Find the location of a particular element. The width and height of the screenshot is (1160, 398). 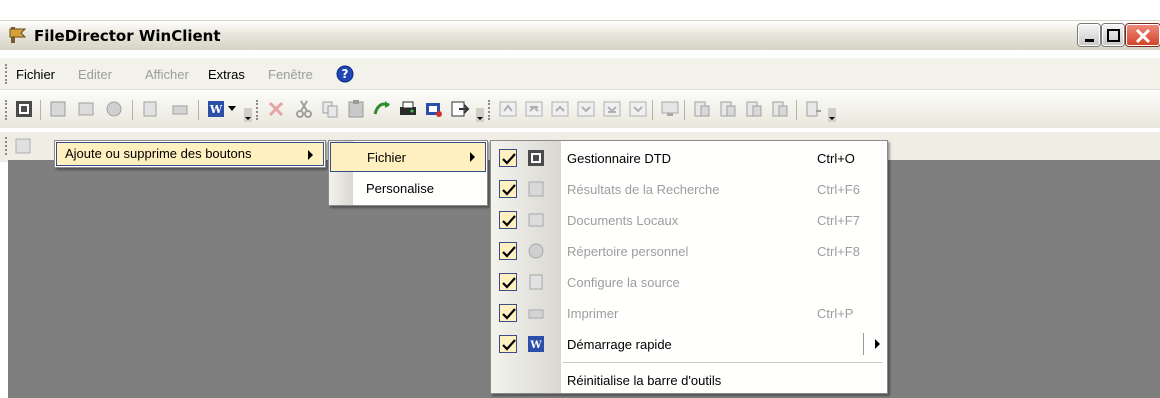

menu-item-documents-locaux: Documents Locaux Ctrl+F7 is located at coordinates (689, 220).